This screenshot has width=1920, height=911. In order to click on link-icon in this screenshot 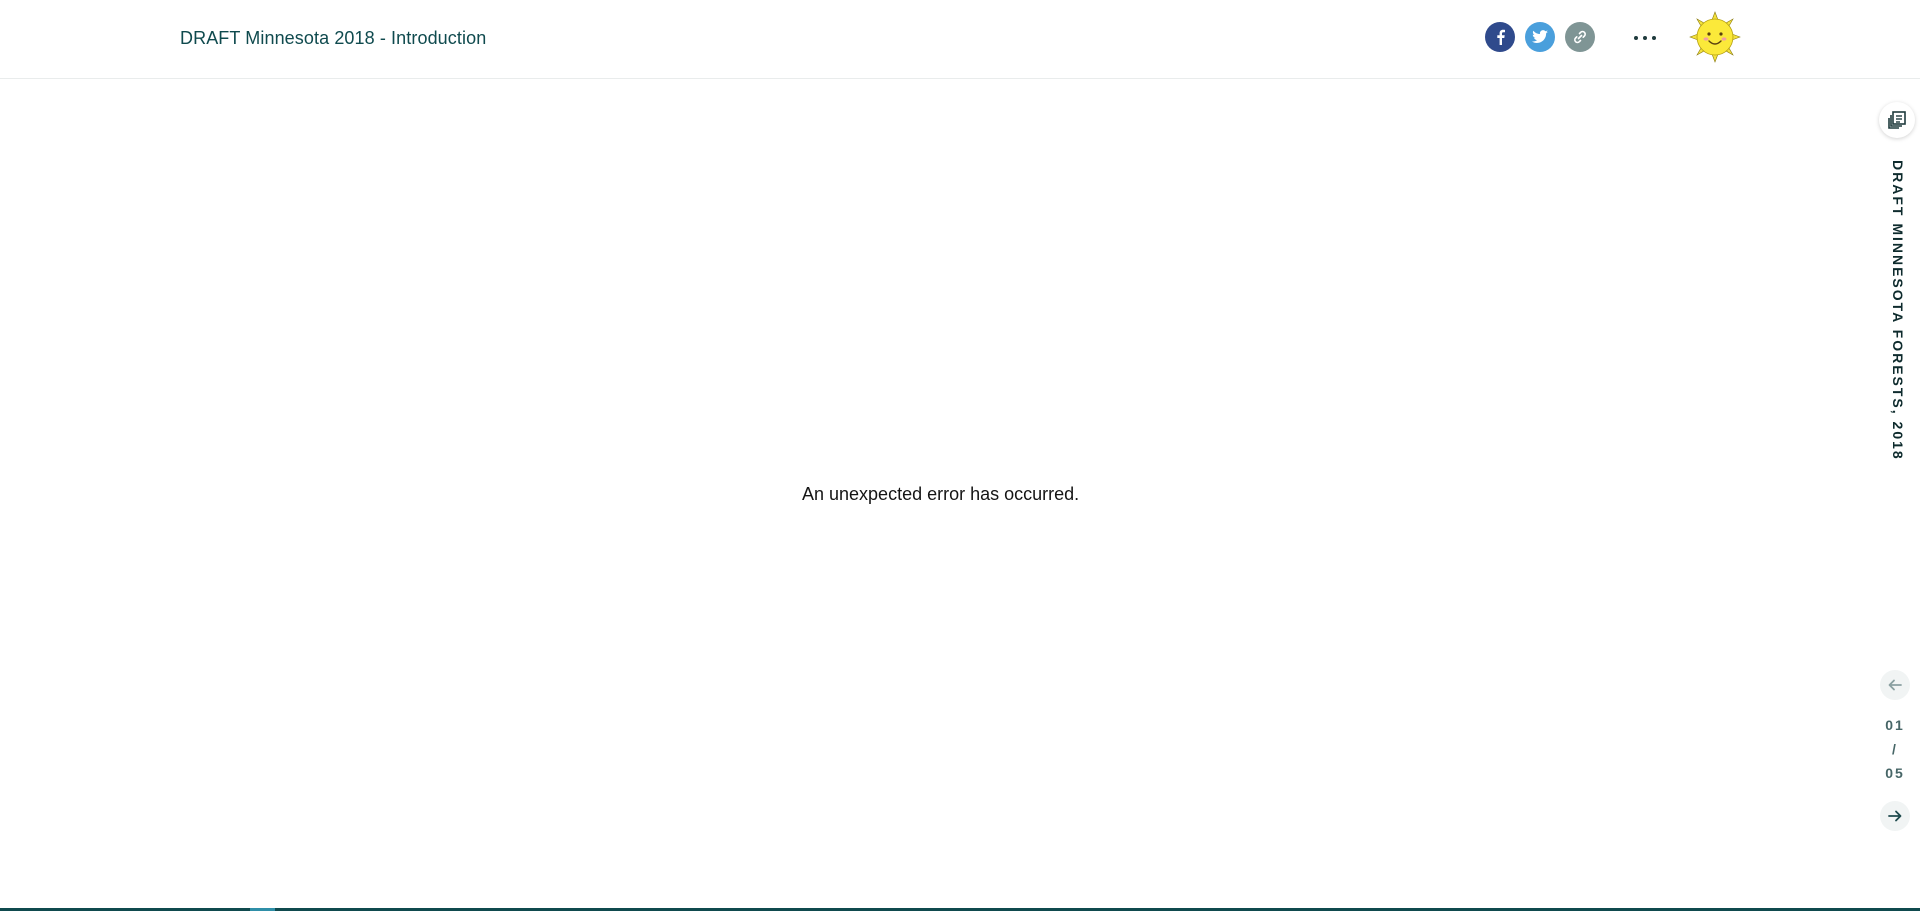, I will do `click(1580, 37)`.